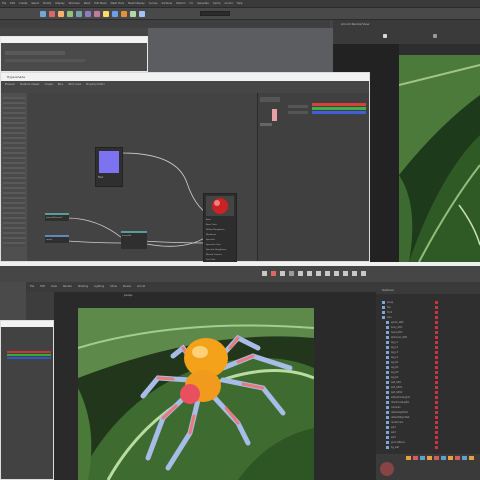 The image size is (480, 480). What do you see at coordinates (339, 112) in the screenshot?
I see `channel-bar-b` at bounding box center [339, 112].